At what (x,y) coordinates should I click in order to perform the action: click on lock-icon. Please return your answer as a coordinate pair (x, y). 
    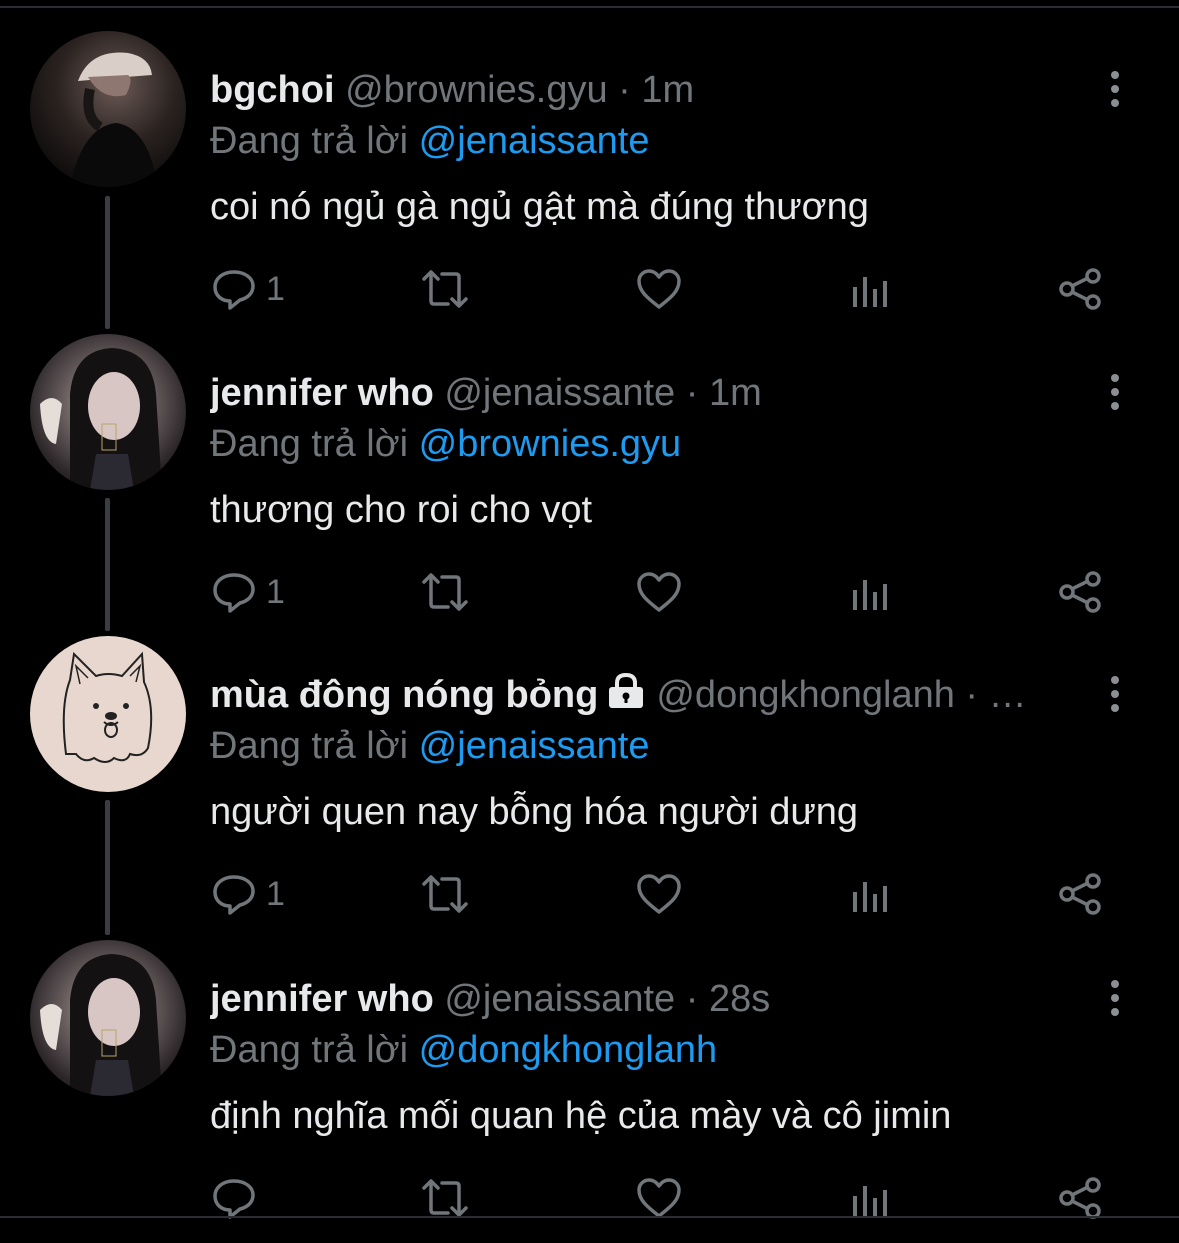
    Looking at the image, I should click on (626, 696).